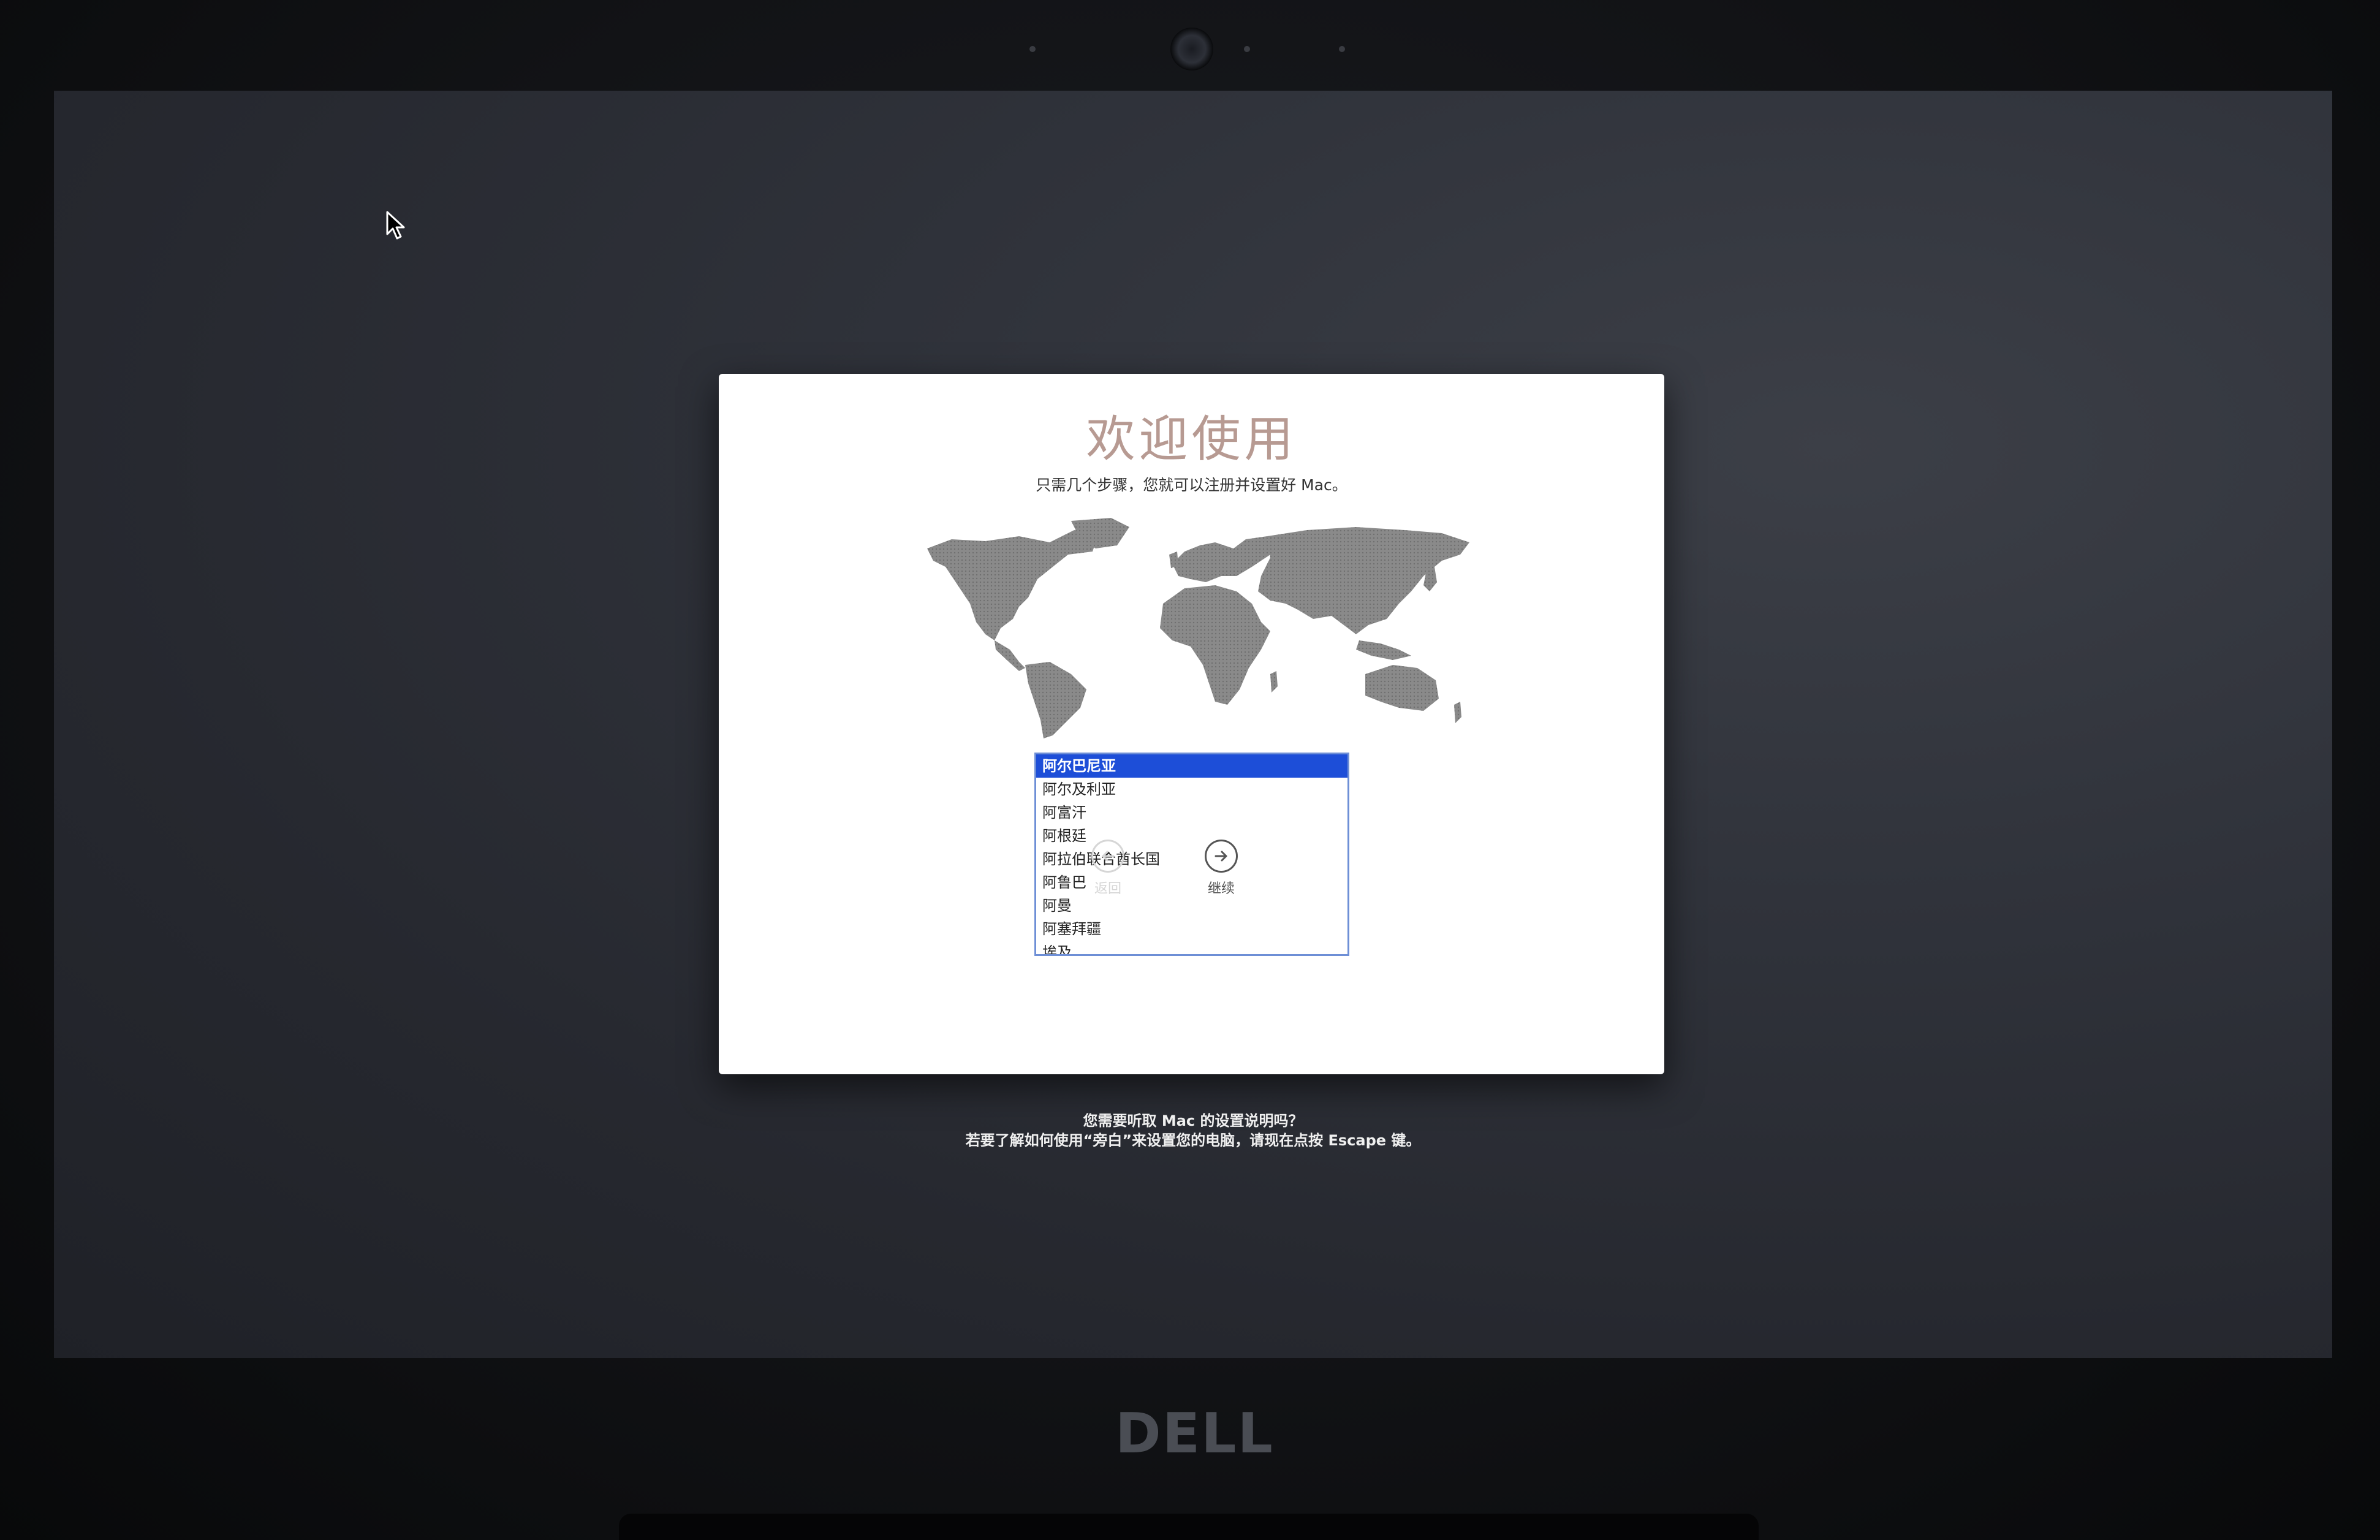 The height and width of the screenshot is (1540, 2380). Describe the element at coordinates (1193, 1140) in the screenshot. I see `help-line-2: 若要了解如何使用“旁白”来设置您的电脑，请现在点按 Escape 键。` at that location.